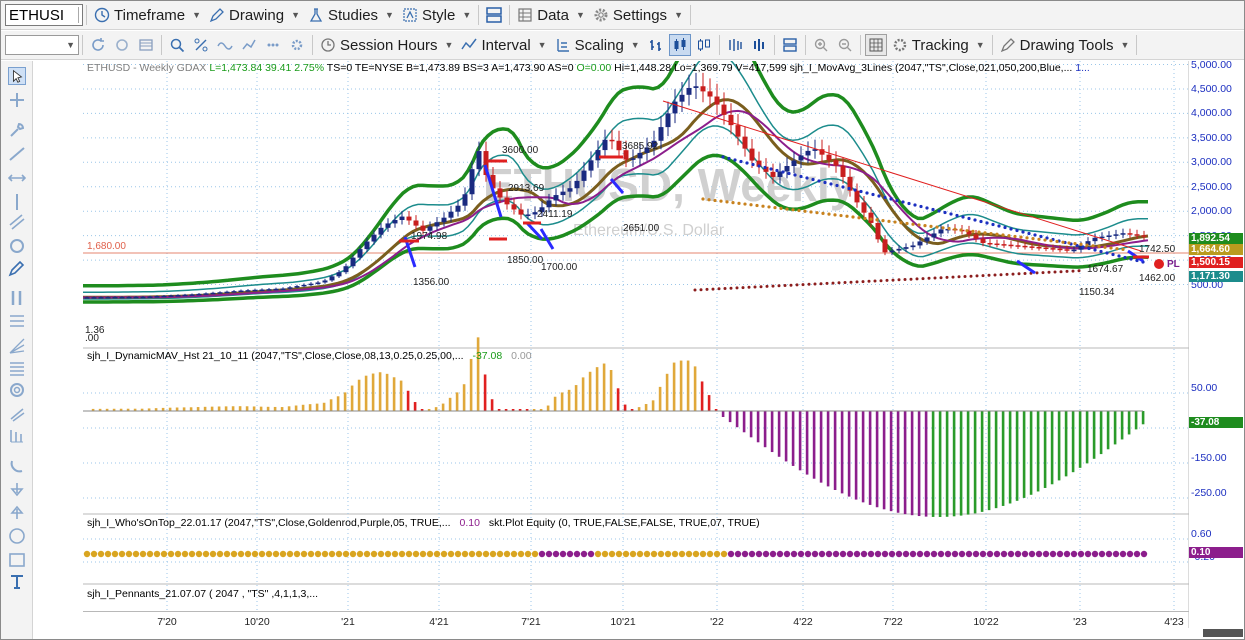 This screenshot has height=640, width=1245. Describe the element at coordinates (17, 490) in the screenshot. I see `arrow-down-icon` at that location.